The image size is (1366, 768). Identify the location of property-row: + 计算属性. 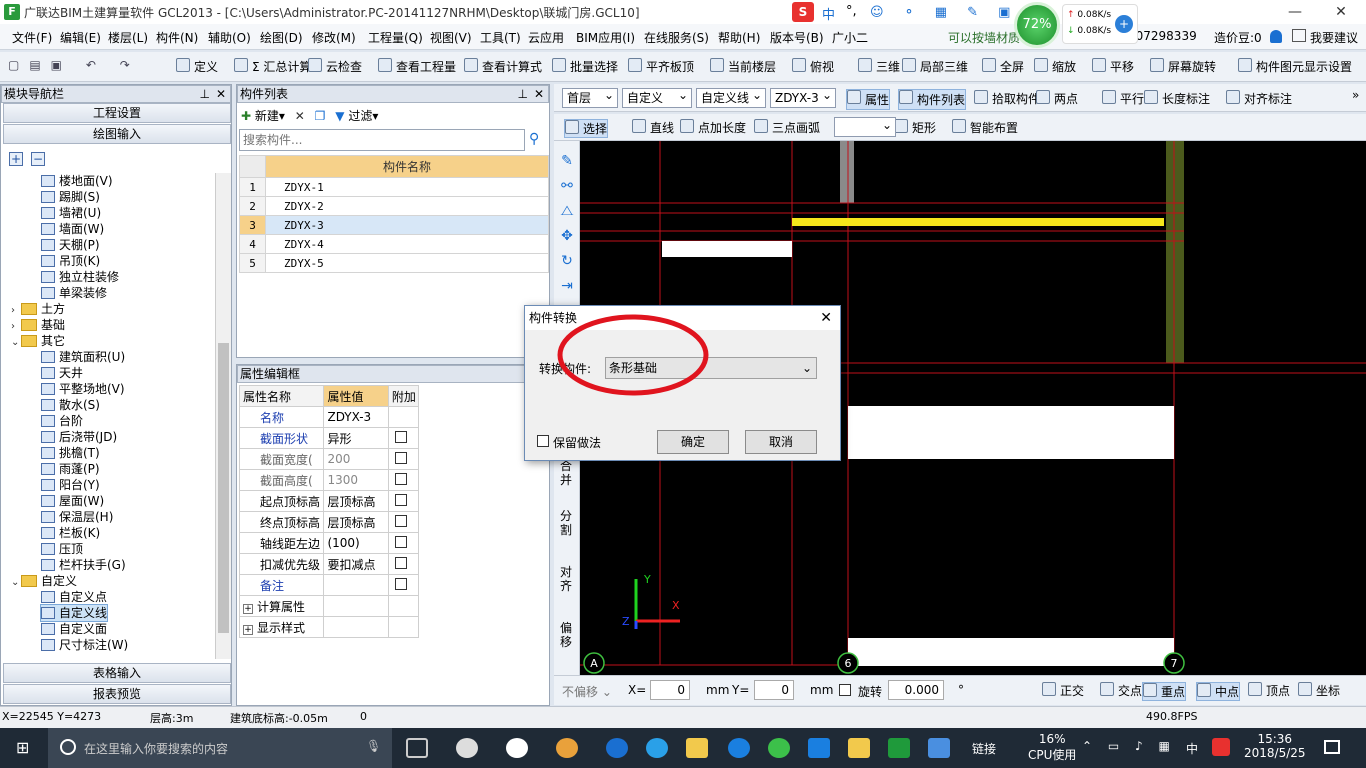
(329, 606).